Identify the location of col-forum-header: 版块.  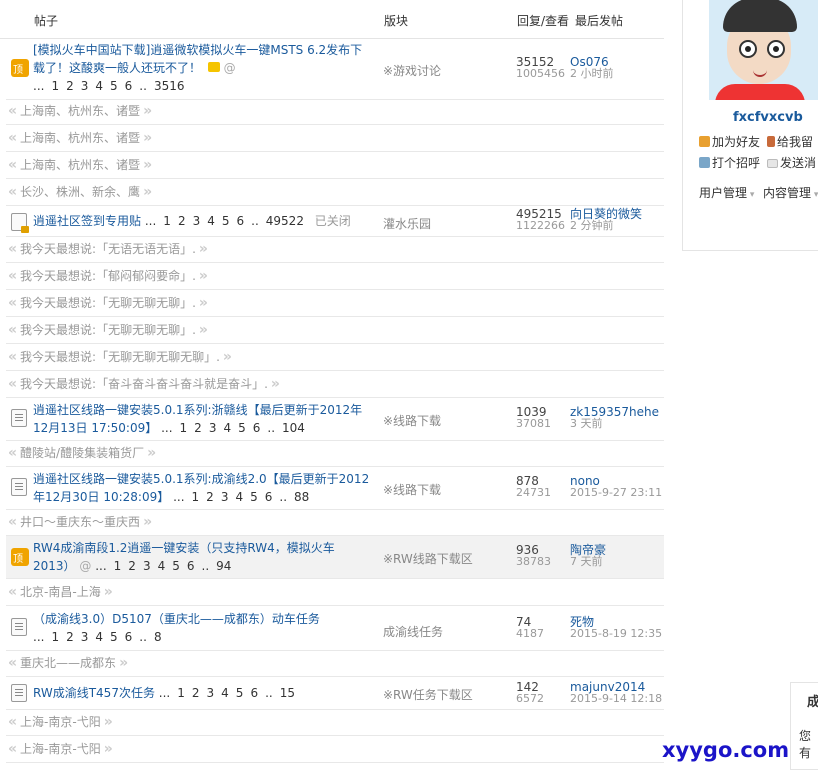
(396, 21).